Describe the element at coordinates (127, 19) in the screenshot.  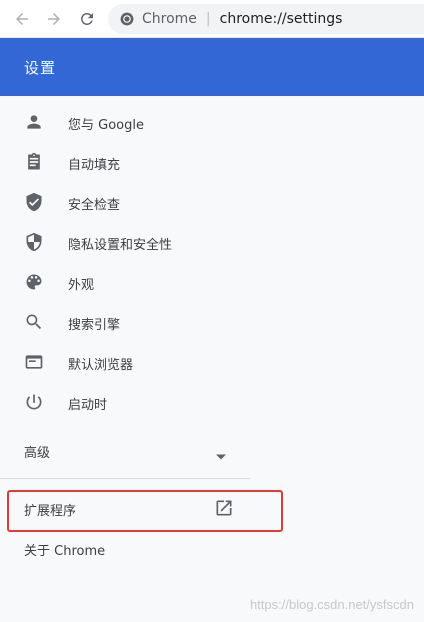
I see `chrome-logo-icon` at that location.